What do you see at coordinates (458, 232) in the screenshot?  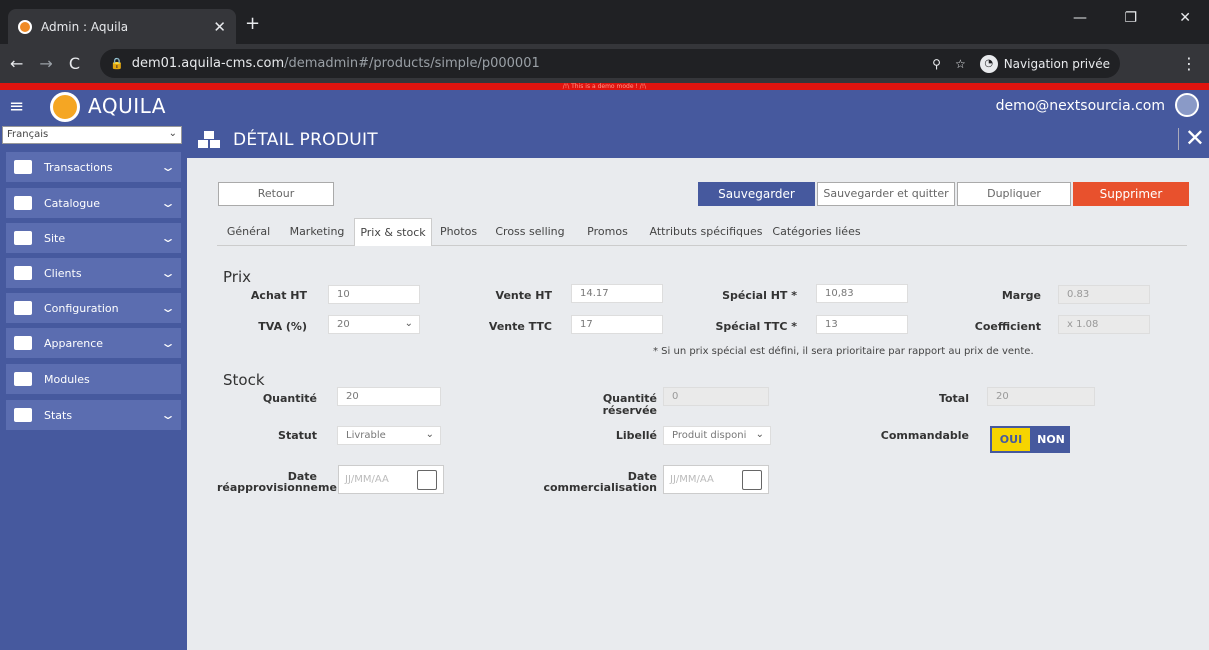 I see `tab-photos: Photos` at bounding box center [458, 232].